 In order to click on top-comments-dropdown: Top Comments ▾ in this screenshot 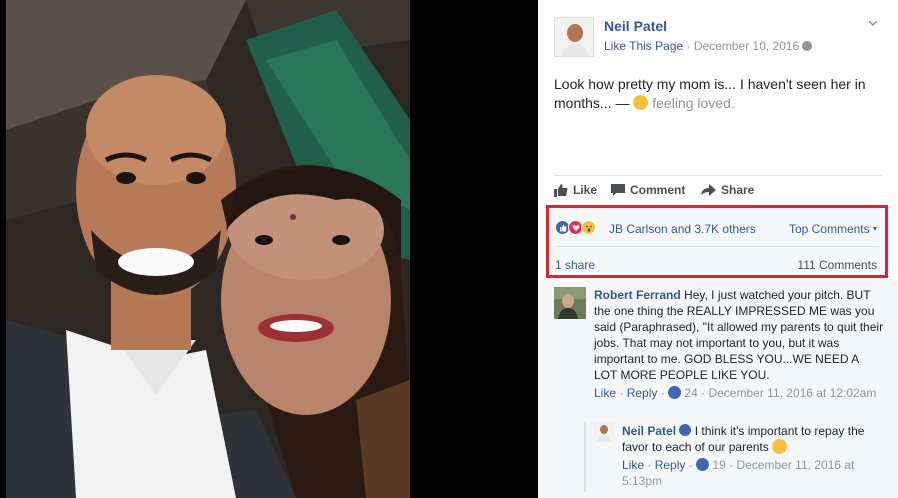, I will do `click(833, 229)`.